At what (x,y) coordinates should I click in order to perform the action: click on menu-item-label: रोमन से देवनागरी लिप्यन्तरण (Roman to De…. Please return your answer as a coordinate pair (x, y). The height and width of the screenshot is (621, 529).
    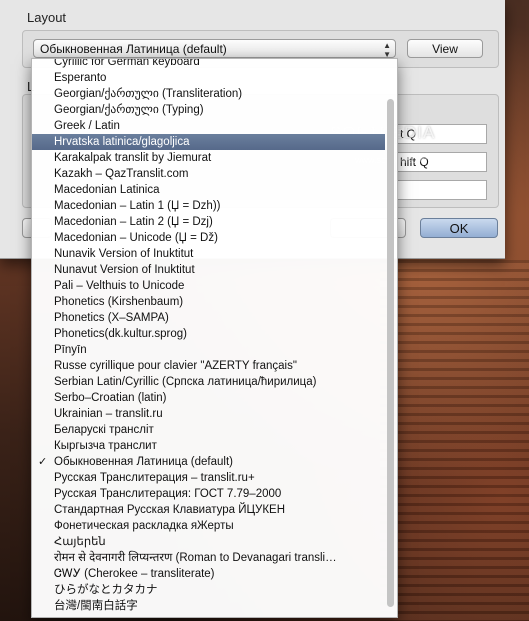
    Looking at the image, I should click on (195, 558).